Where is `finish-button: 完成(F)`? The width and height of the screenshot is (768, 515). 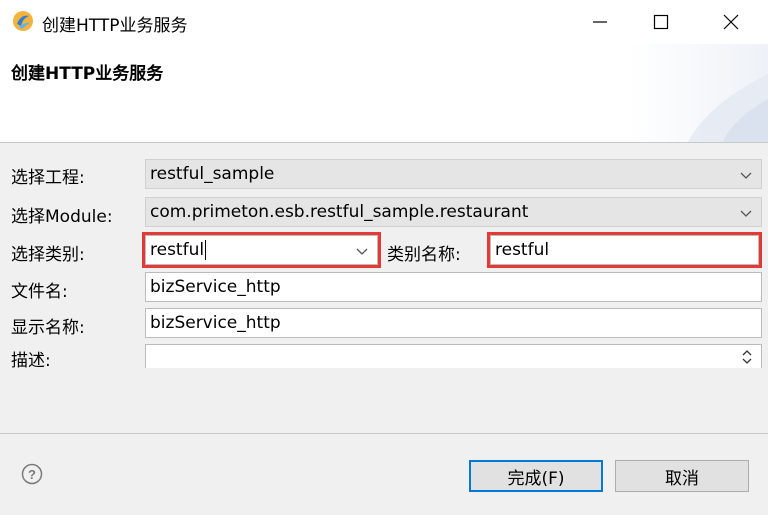 finish-button: 完成(F) is located at coordinates (536, 476).